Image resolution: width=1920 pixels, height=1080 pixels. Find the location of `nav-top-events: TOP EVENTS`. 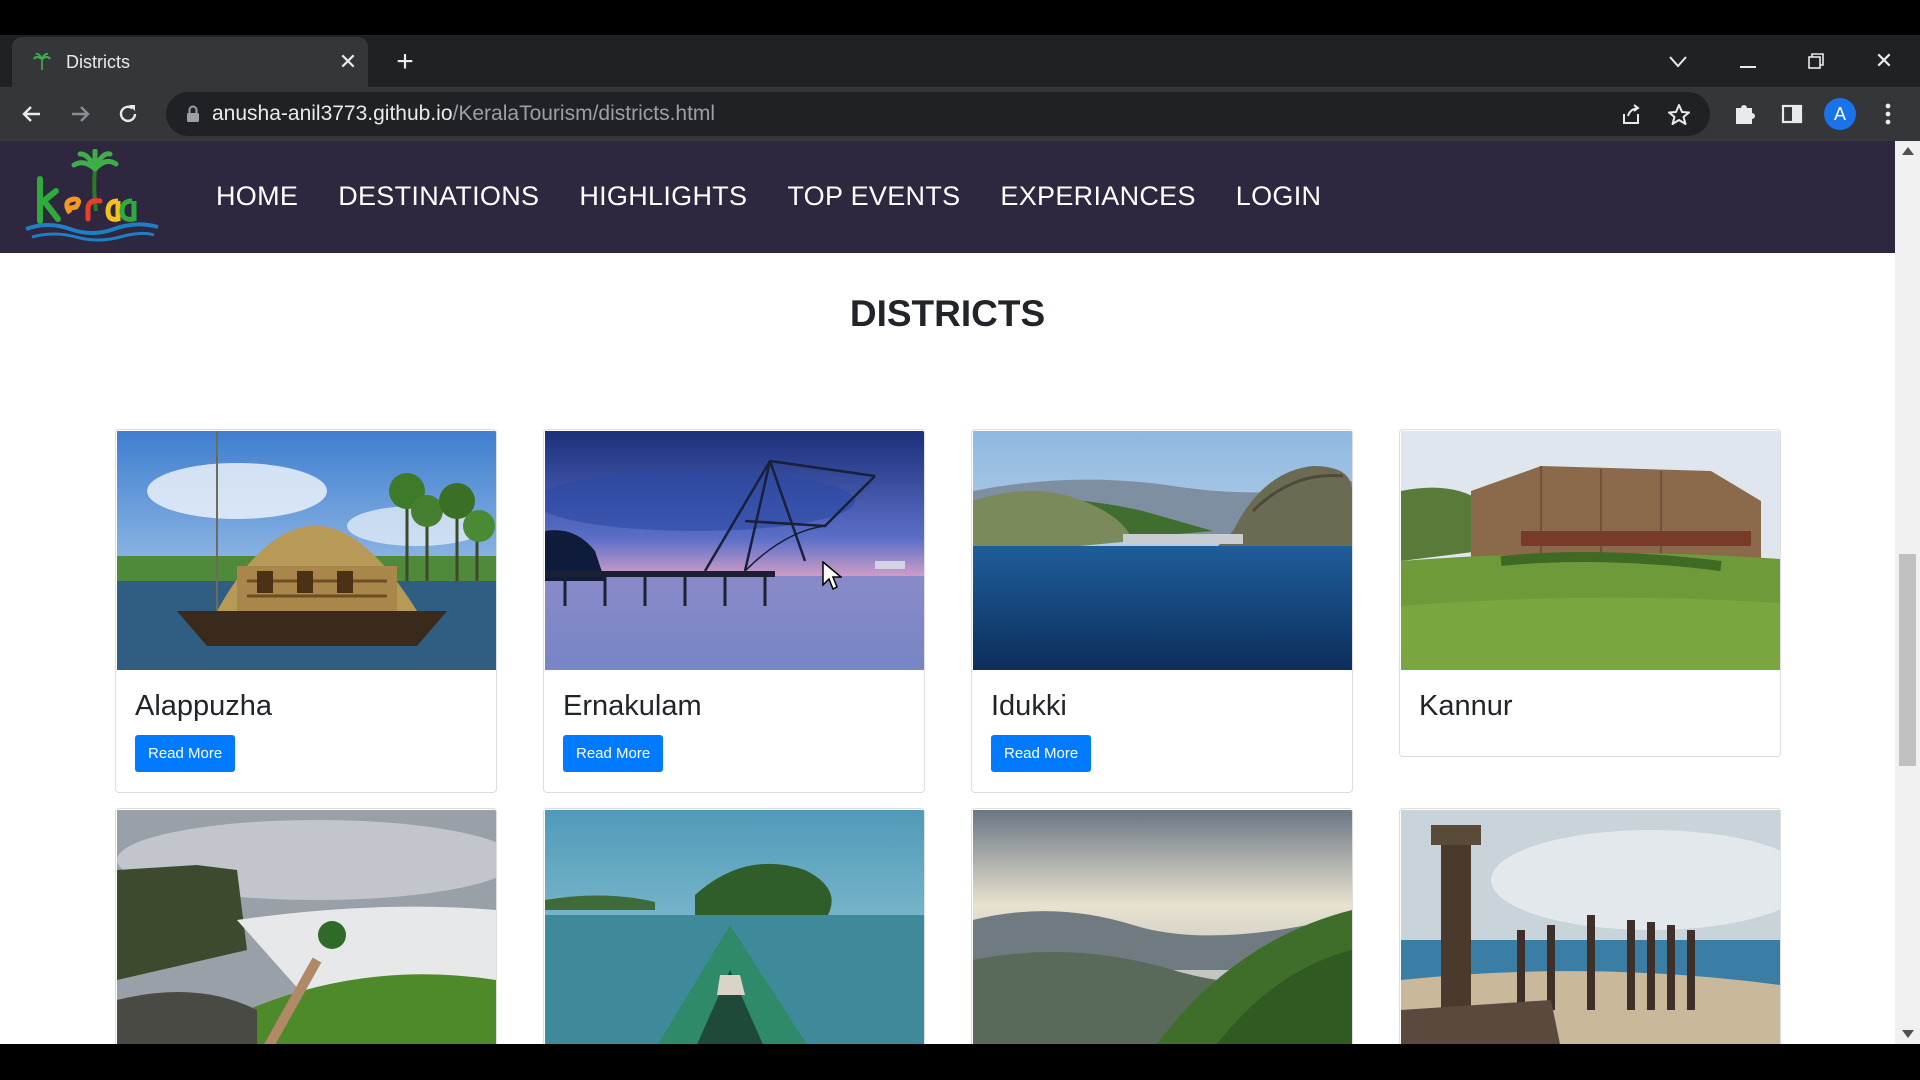

nav-top-events: TOP EVENTS is located at coordinates (873, 196).